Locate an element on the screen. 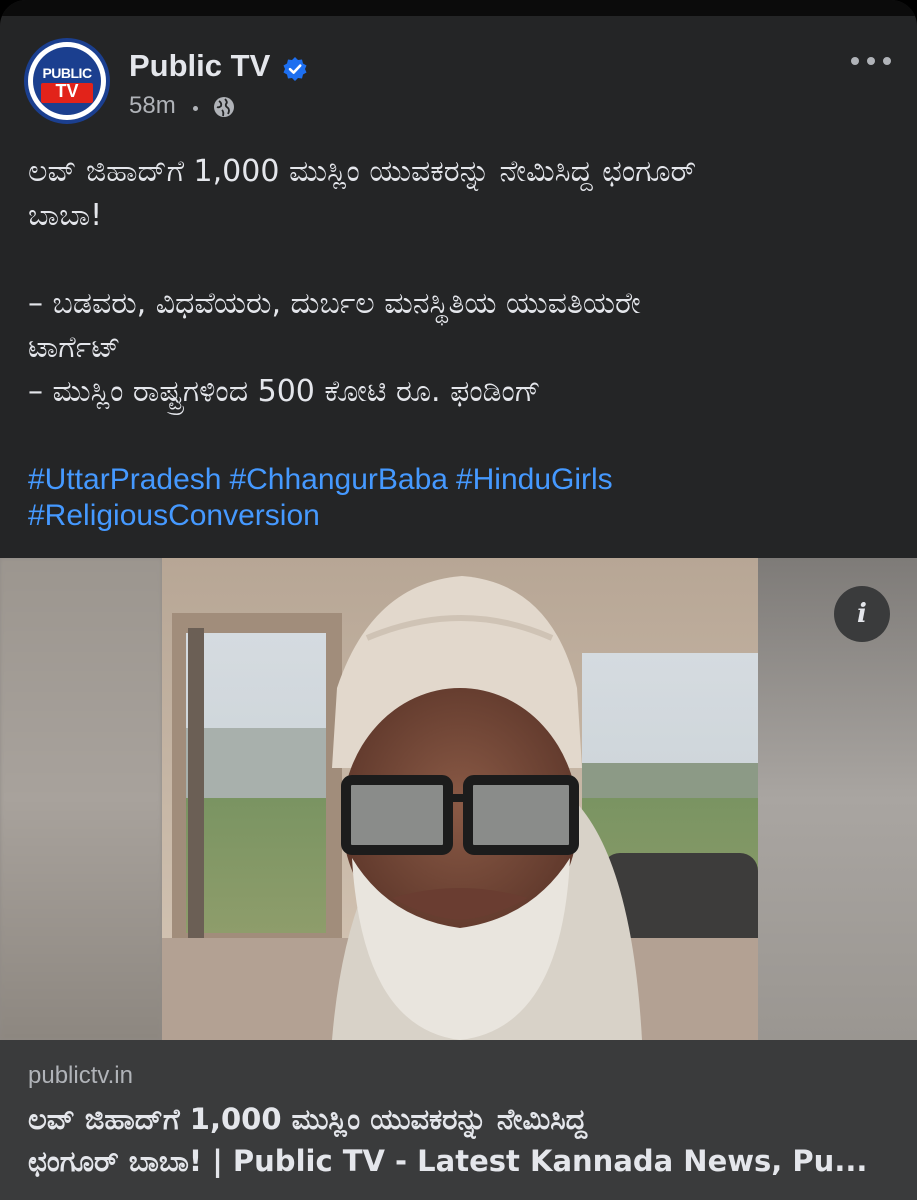 This screenshot has height=1200, width=917. info-button: i is located at coordinates (862, 614).